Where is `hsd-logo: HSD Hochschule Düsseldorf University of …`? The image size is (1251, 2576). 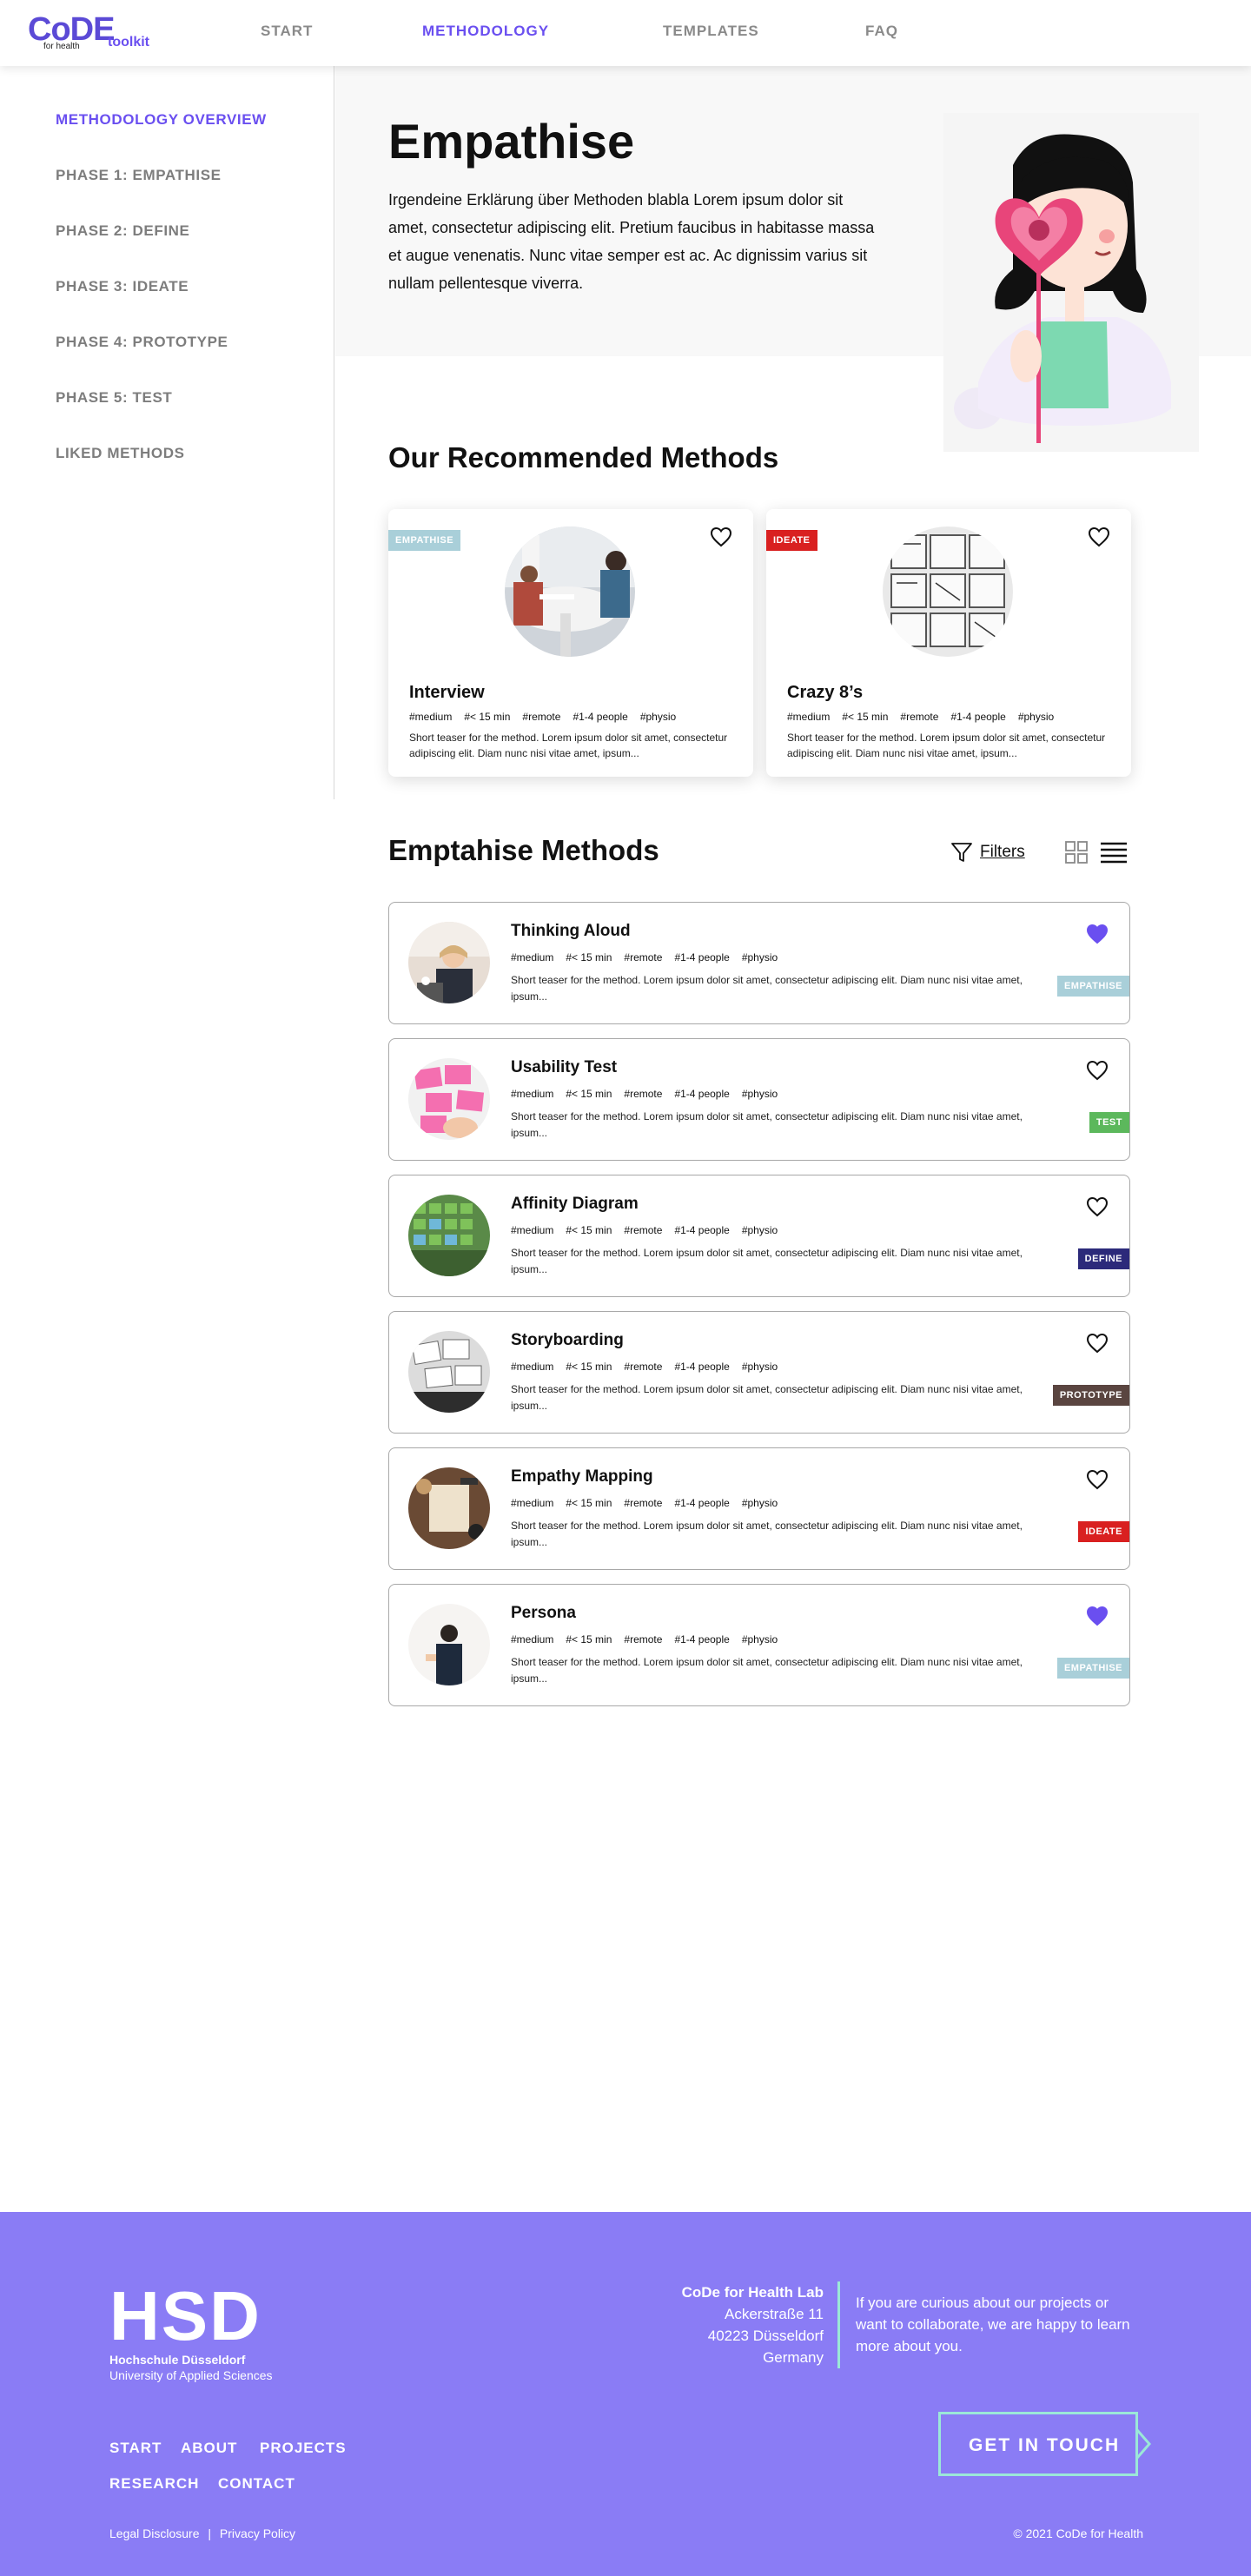 hsd-logo: HSD Hochschule Düsseldorf University of … is located at coordinates (205, 2333).